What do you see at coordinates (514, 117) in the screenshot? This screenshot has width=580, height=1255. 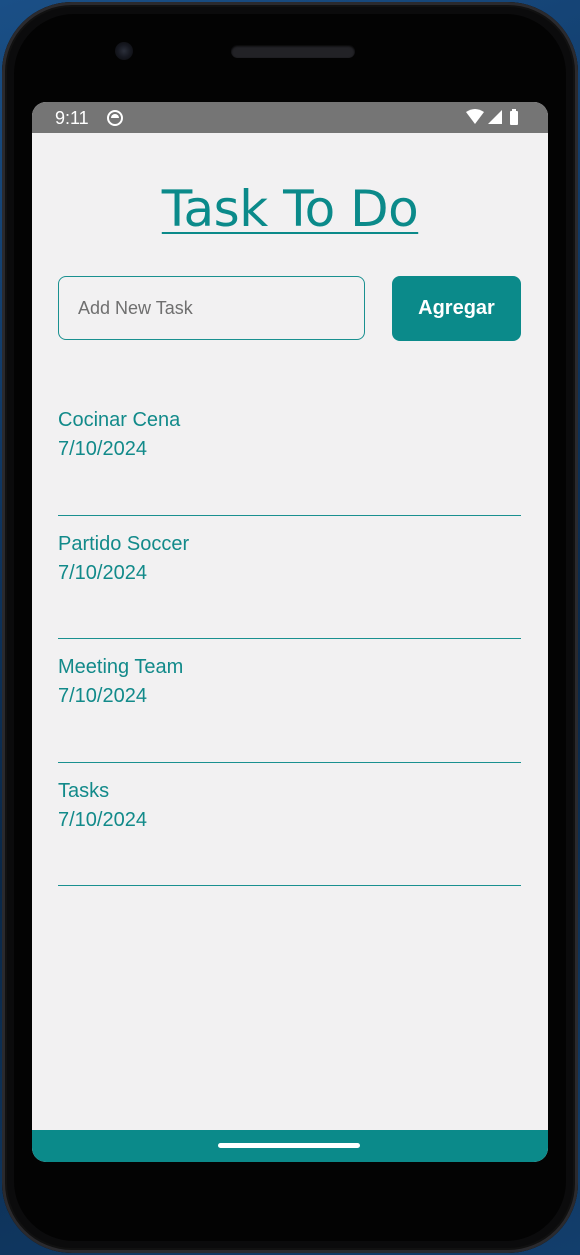 I see `battery-icon` at bounding box center [514, 117].